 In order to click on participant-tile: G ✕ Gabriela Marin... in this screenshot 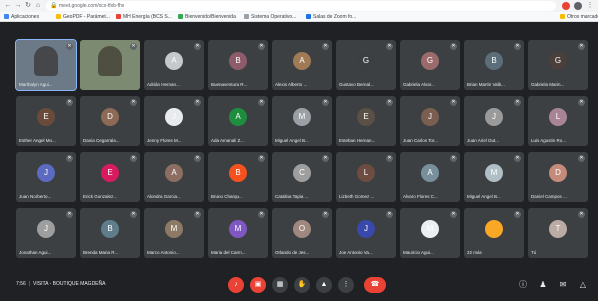, I will do `click(558, 65)`.